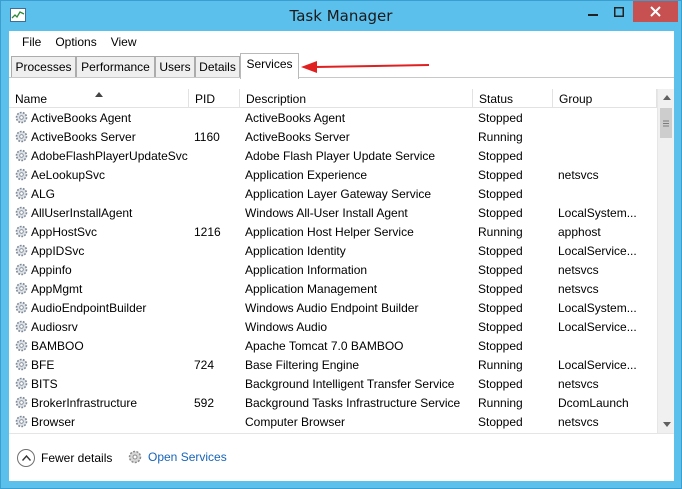 The height and width of the screenshot is (489, 682). I want to click on service-description: Computer Browser, so click(295, 422).